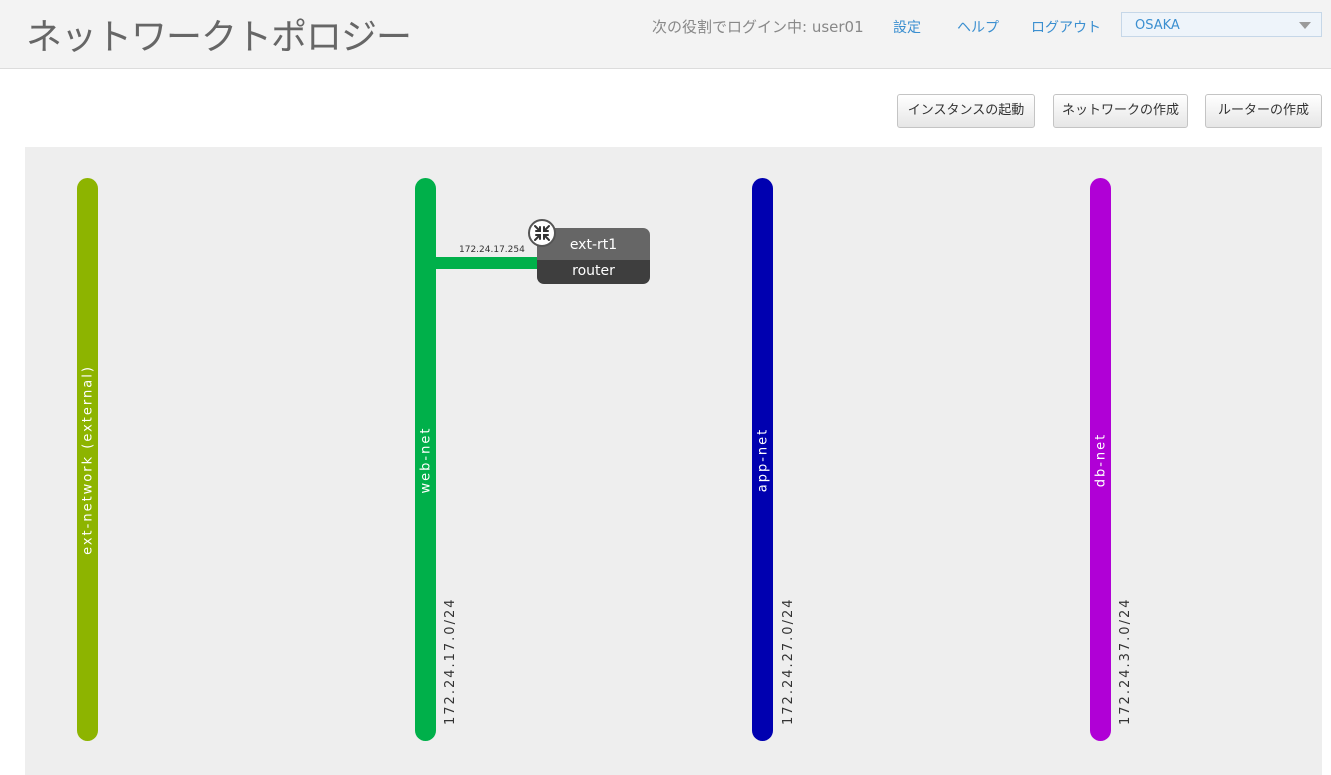 The height and width of the screenshot is (775, 1331). What do you see at coordinates (1157, 25) in the screenshot?
I see `region-value: OSAKA` at bounding box center [1157, 25].